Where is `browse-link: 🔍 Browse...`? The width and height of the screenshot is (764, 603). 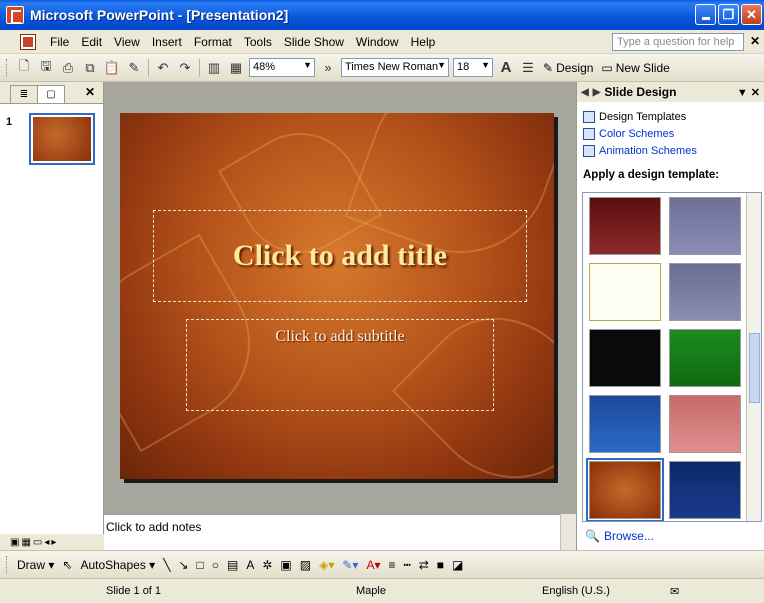
browse-link: 🔍 Browse... is located at coordinates (619, 536).